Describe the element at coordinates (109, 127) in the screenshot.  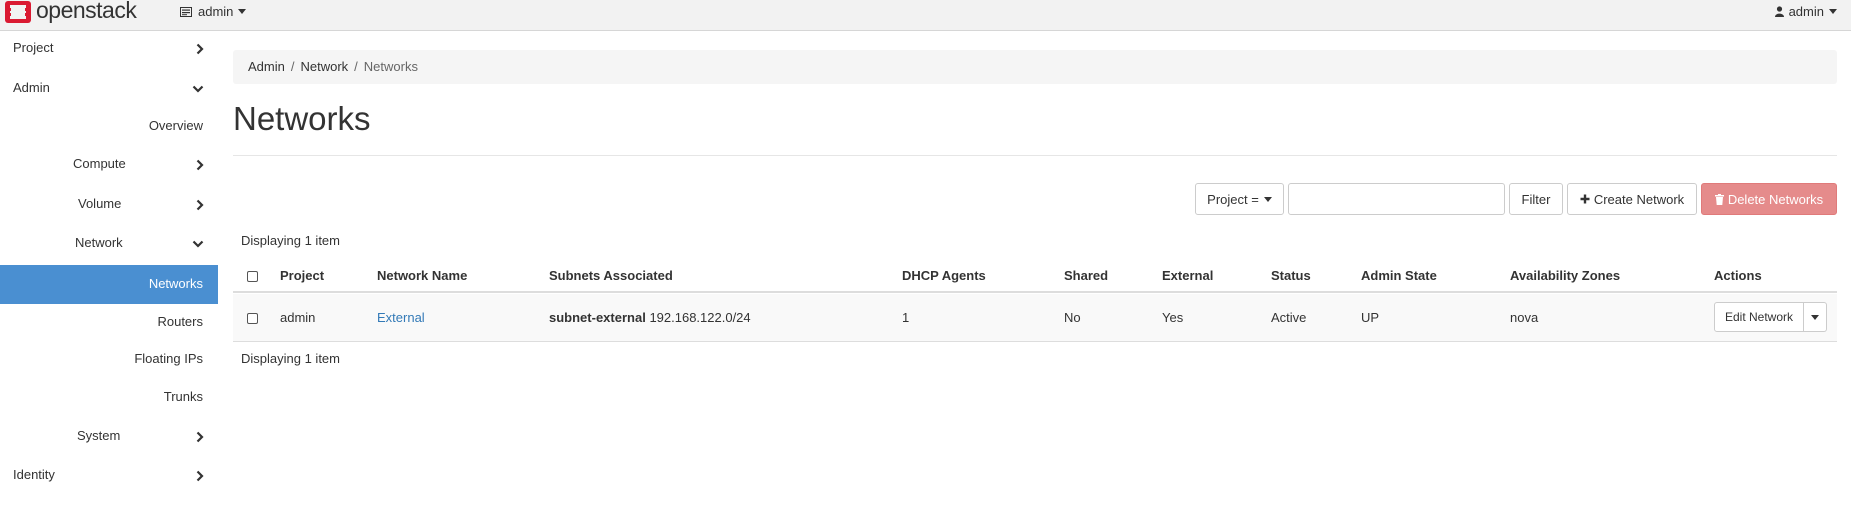
I see `sidebar-item-overview: Overview` at that location.